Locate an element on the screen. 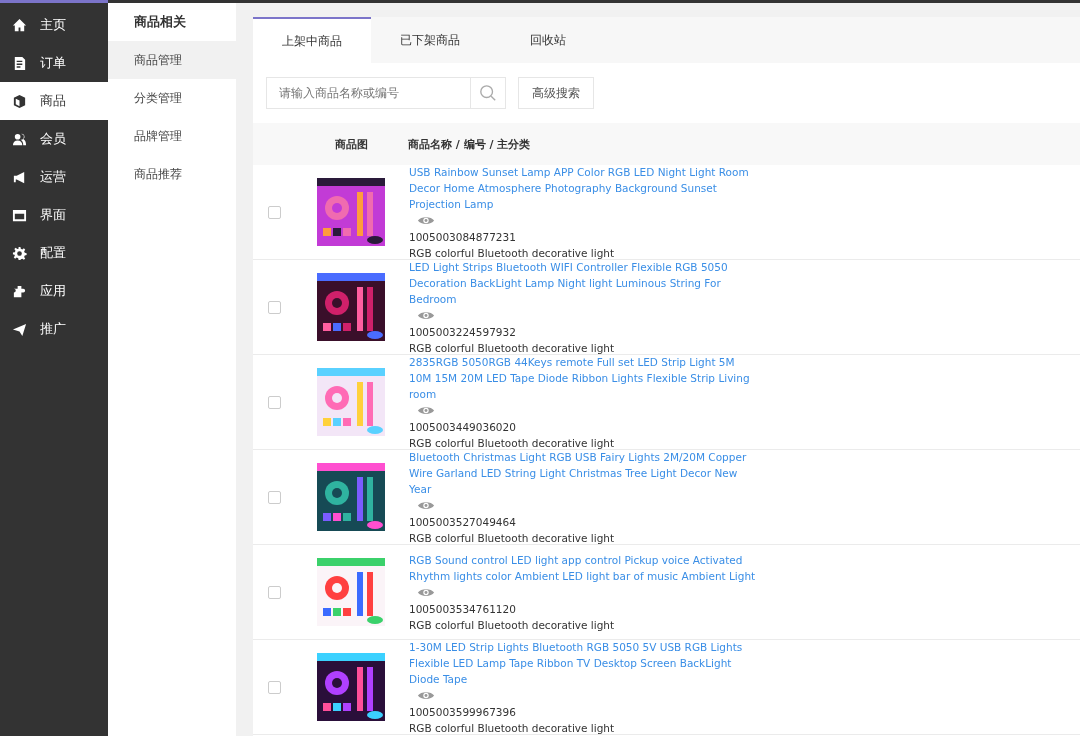 The image size is (1080, 736). search-icon is located at coordinates (488, 93).